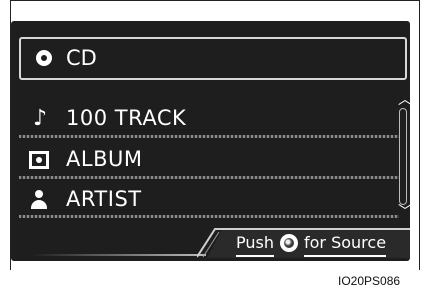 The height and width of the screenshot is (289, 421). I want to click on tune-knob-icon, so click(289, 243).